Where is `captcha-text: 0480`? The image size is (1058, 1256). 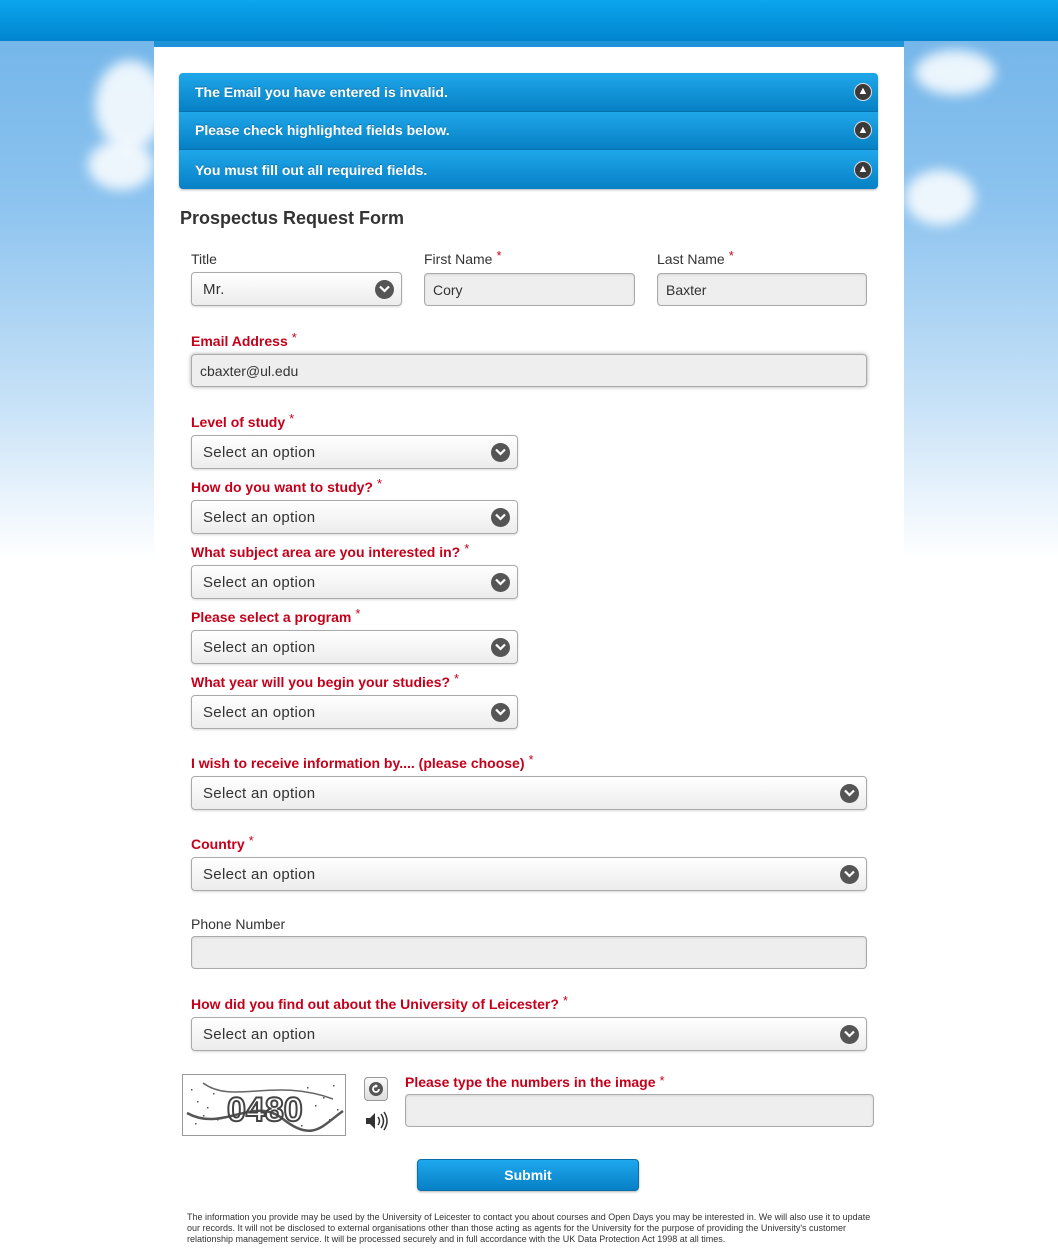 captcha-text: 0480 is located at coordinates (265, 1110).